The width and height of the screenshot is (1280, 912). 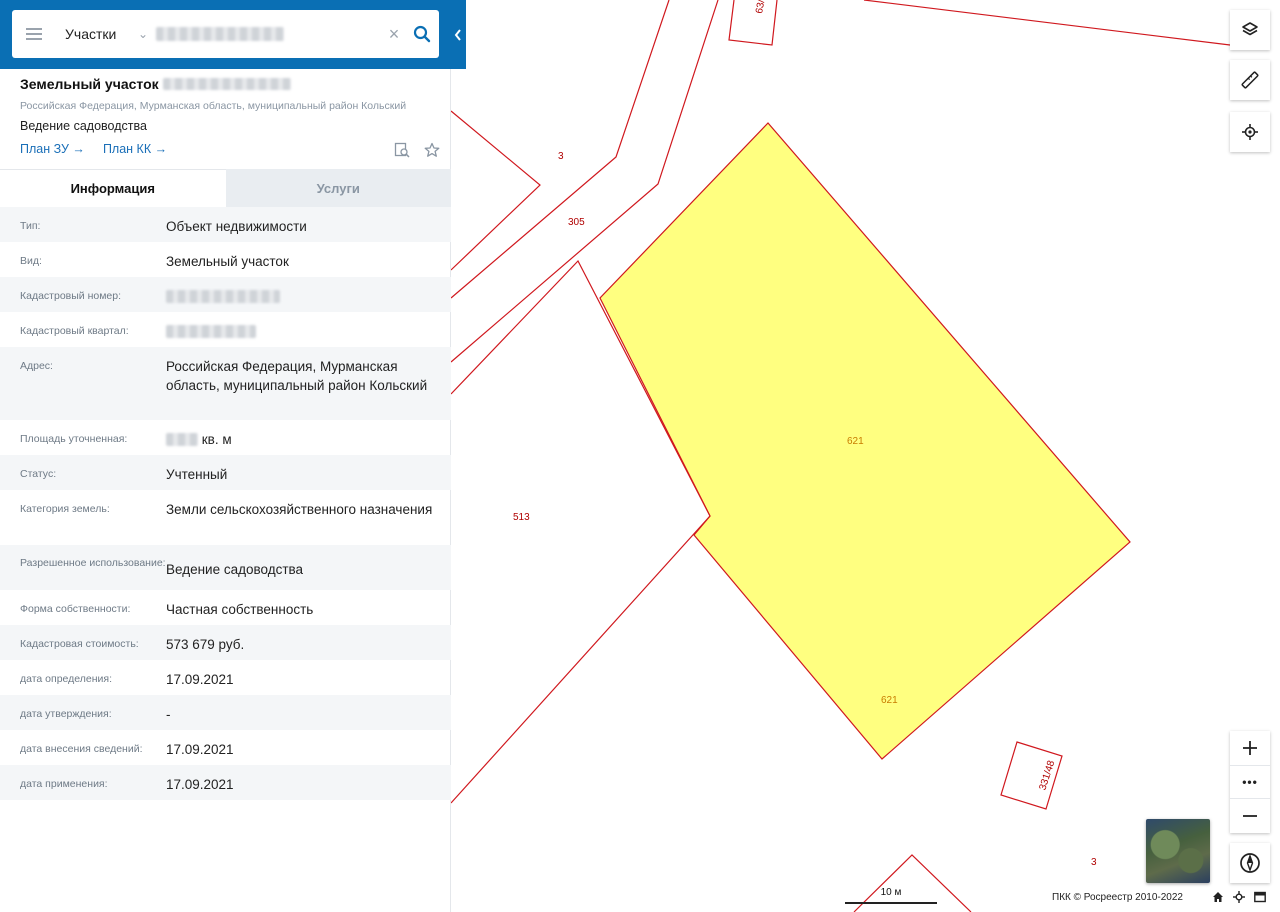 I want to click on table-row: Площадь уточненная: кв. м, so click(x=225, y=437).